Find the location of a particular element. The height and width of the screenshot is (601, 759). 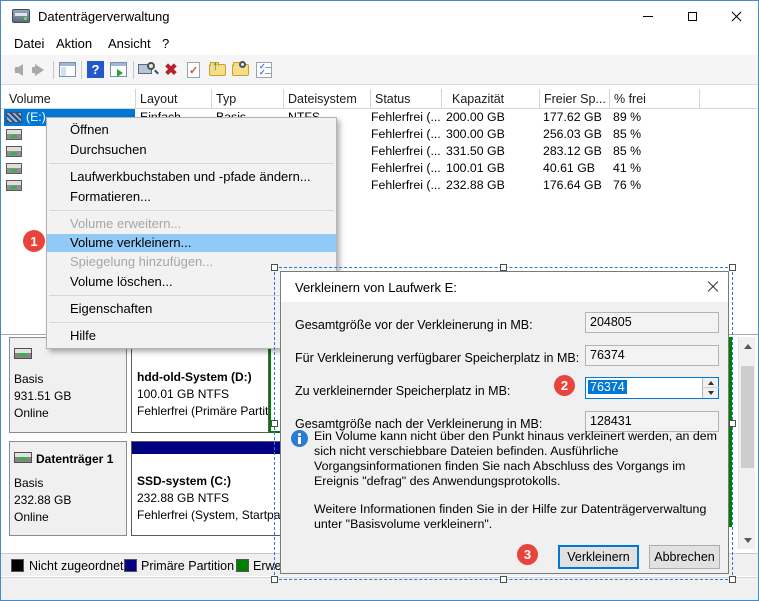

field-available: 76374 is located at coordinates (652, 355).